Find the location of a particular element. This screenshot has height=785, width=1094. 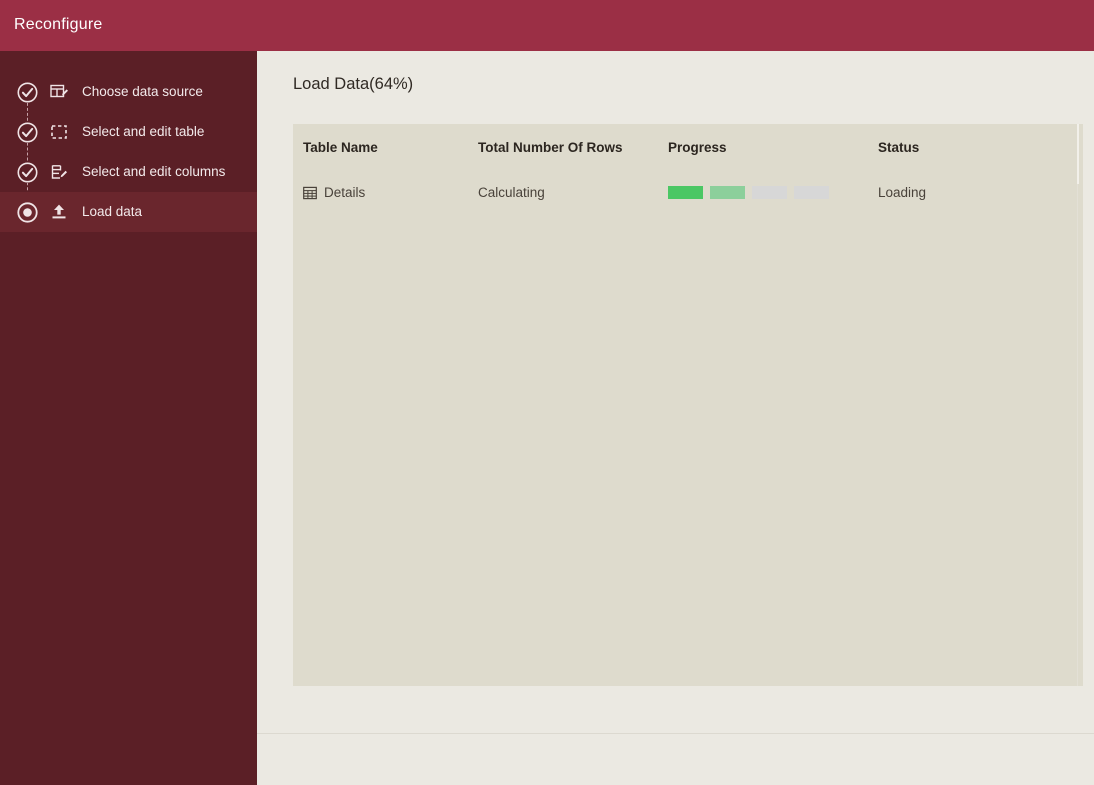

sidebar-step-load-data: Load data is located at coordinates (128, 212).